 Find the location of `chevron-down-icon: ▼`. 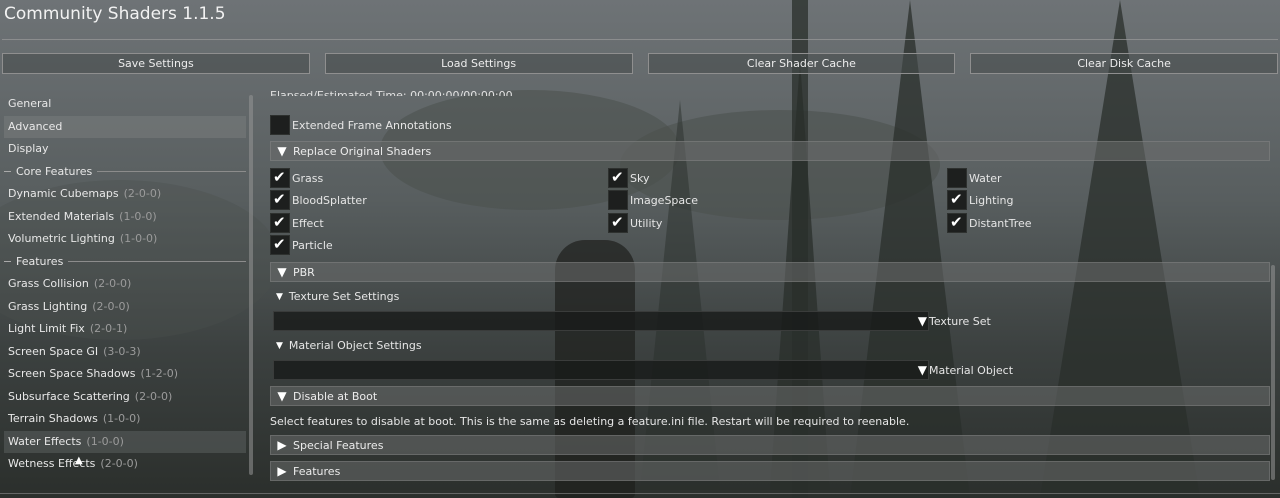

chevron-down-icon: ▼ is located at coordinates (922, 370).